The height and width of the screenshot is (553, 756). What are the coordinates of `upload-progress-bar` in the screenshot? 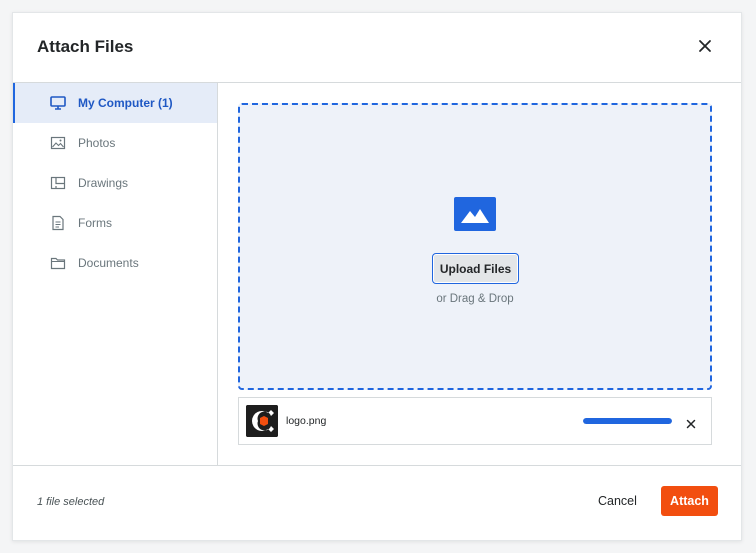 It's located at (627, 421).